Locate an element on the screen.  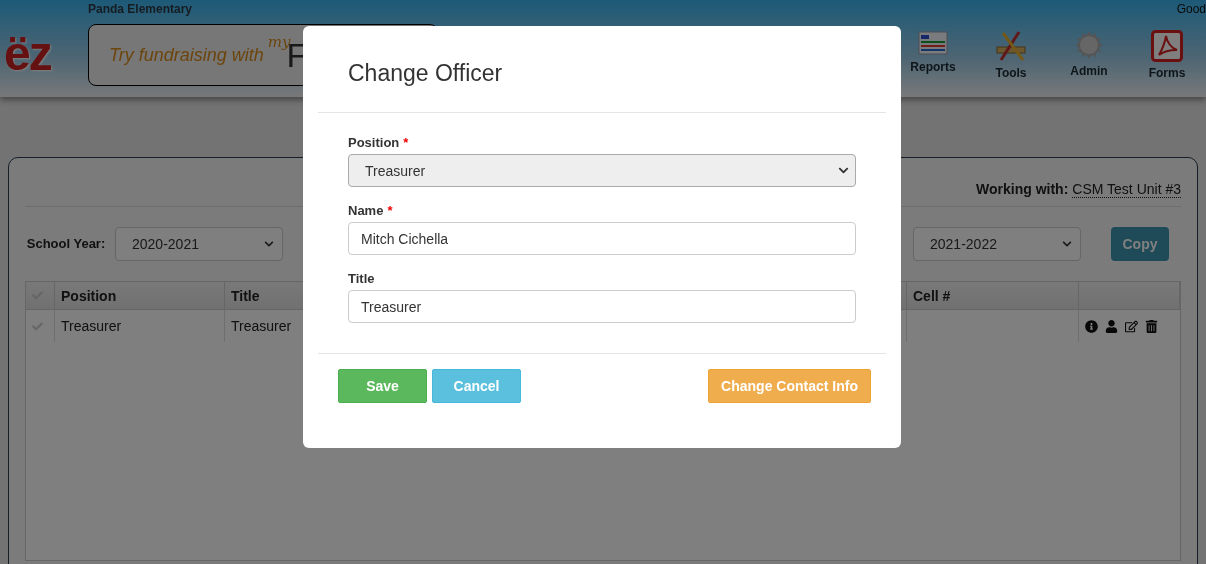
field-label: Position * is located at coordinates (379, 142).